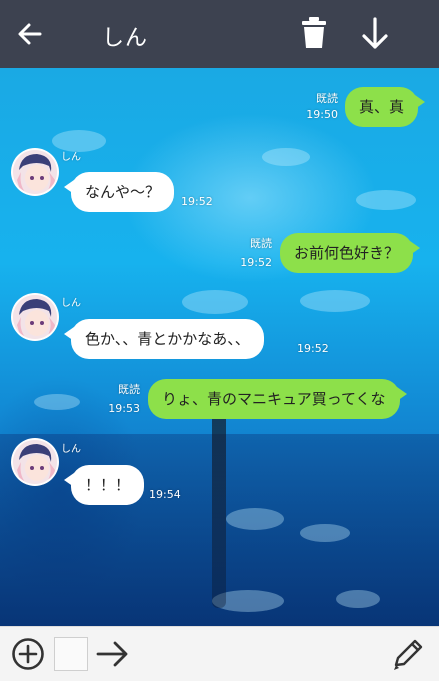 The image size is (439, 681). Describe the element at coordinates (407, 654) in the screenshot. I see `pencil-icon` at that location.